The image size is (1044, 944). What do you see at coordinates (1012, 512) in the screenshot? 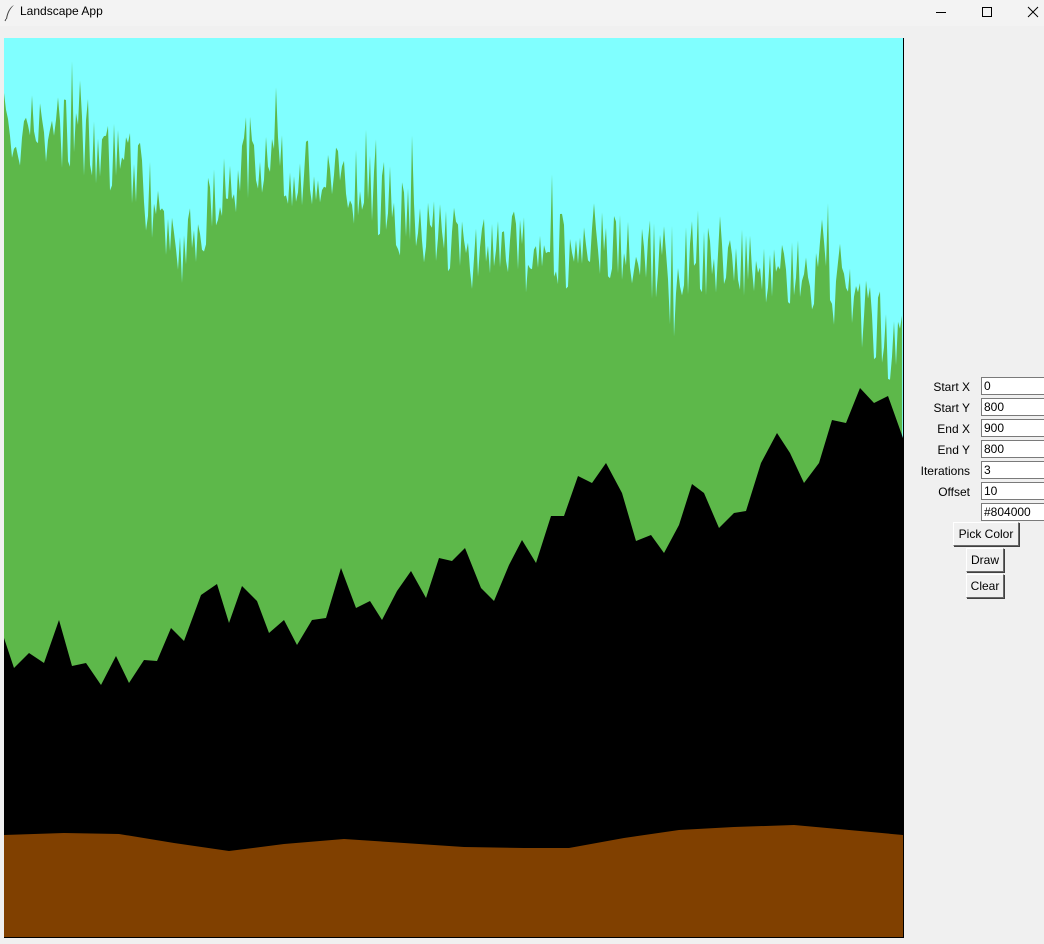
I see `color-input` at bounding box center [1012, 512].